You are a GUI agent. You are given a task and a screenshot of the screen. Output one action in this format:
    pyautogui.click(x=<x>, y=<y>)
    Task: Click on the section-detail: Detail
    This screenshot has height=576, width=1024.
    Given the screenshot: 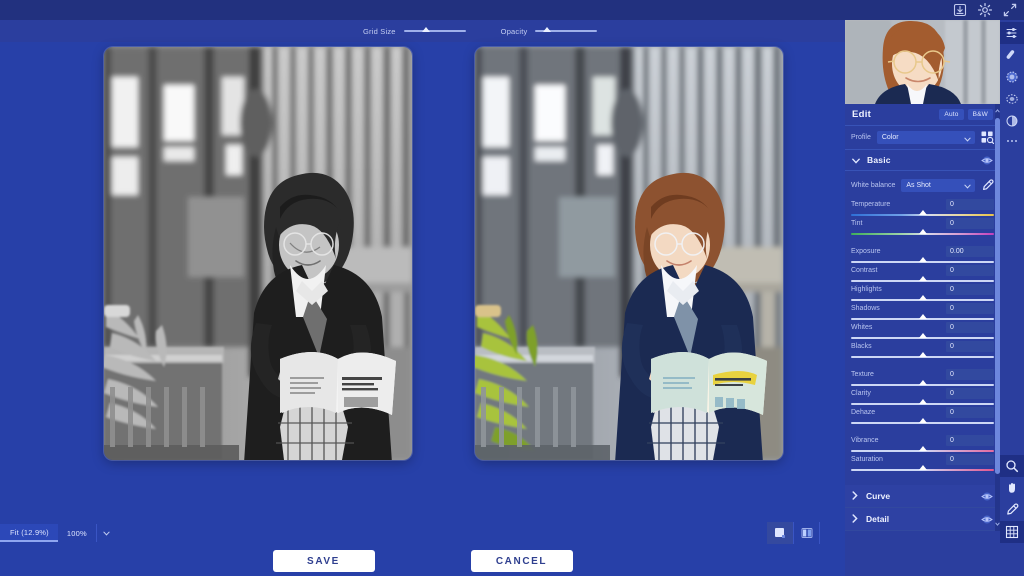 What is the action you would take?
    pyautogui.click(x=922, y=519)
    